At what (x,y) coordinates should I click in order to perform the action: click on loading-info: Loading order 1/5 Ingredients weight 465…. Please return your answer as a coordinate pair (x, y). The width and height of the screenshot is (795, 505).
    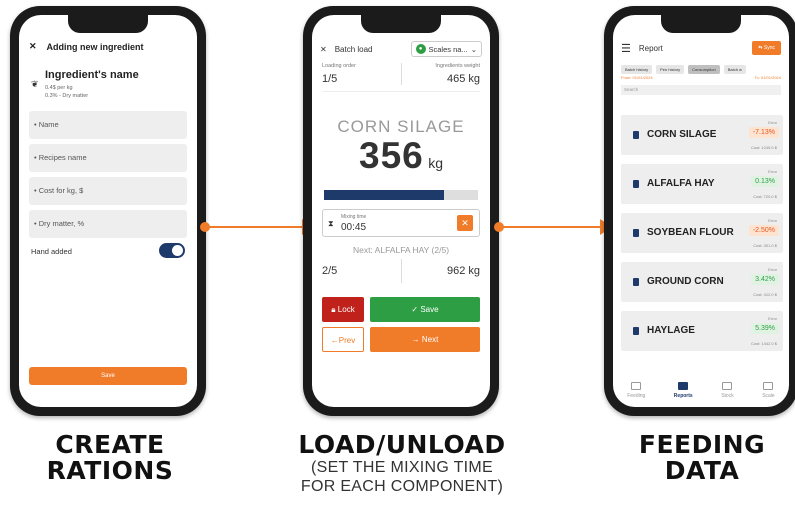
    Looking at the image, I should click on (401, 77).